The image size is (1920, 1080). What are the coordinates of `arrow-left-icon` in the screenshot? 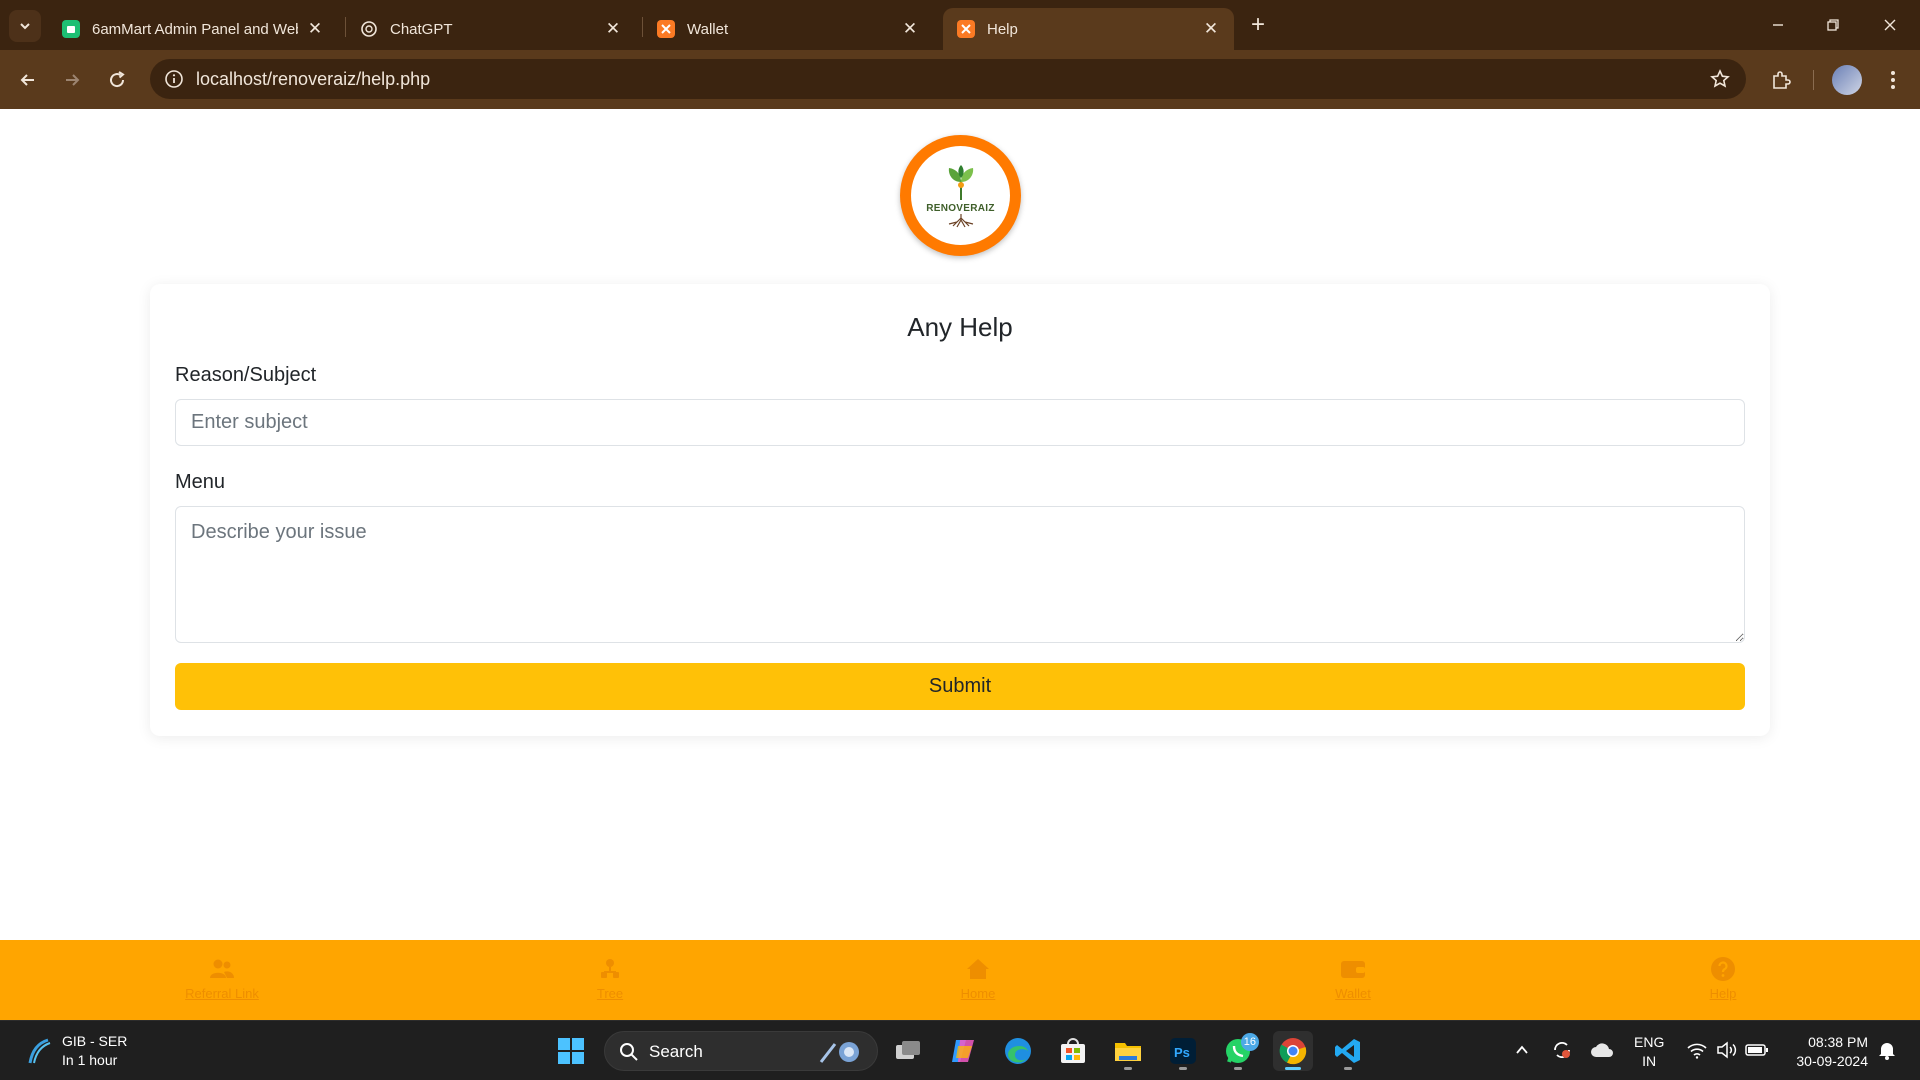 It's located at (27, 80).